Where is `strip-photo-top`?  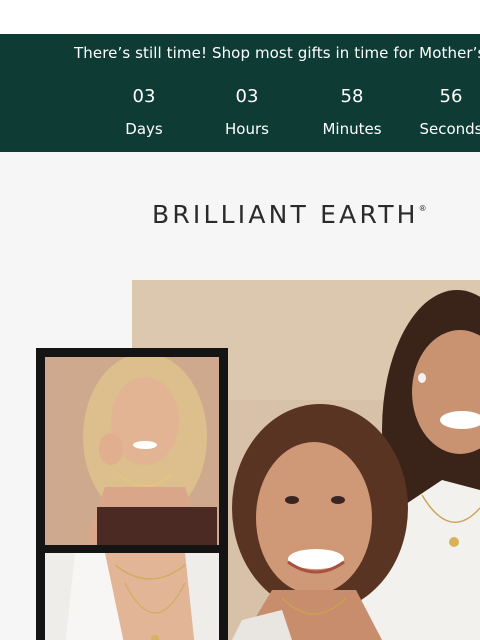
strip-photo-top is located at coordinates (132, 451).